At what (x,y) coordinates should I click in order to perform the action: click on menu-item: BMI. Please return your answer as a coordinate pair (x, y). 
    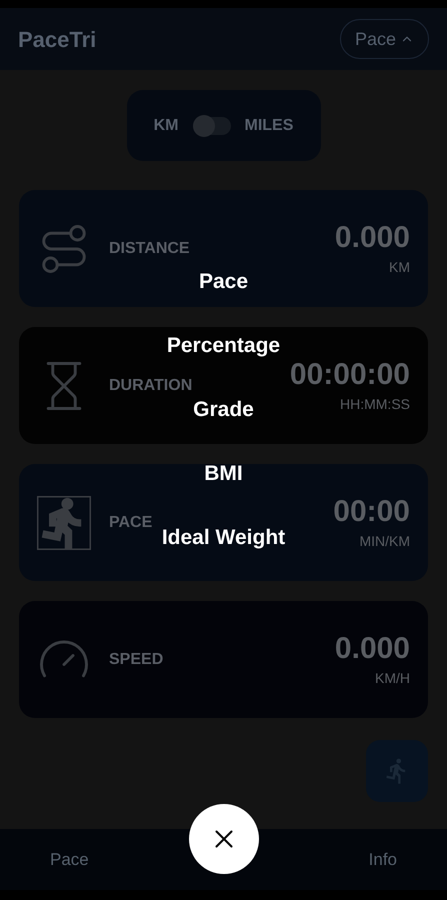
    Looking at the image, I should click on (223, 474).